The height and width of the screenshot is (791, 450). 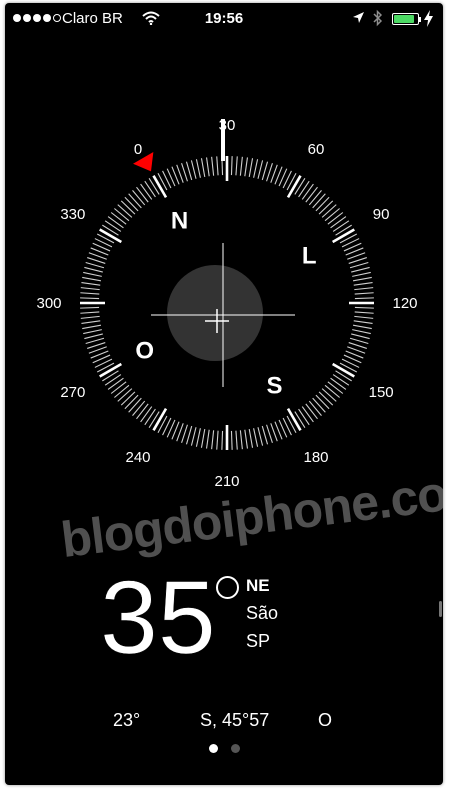 What do you see at coordinates (235, 748) in the screenshot?
I see `page-dot-level` at bounding box center [235, 748].